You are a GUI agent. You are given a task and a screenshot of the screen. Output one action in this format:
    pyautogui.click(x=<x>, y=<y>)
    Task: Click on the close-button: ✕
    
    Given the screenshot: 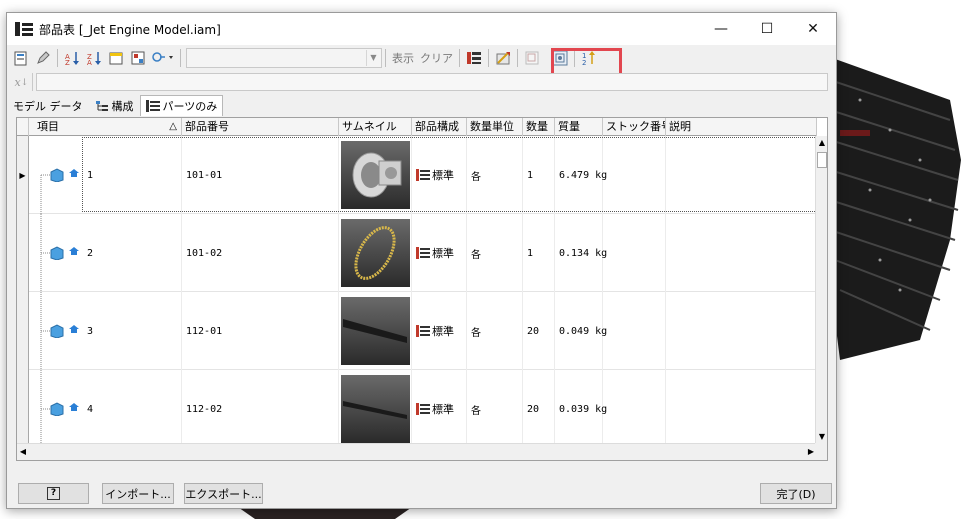 What is the action you would take?
    pyautogui.click(x=813, y=29)
    